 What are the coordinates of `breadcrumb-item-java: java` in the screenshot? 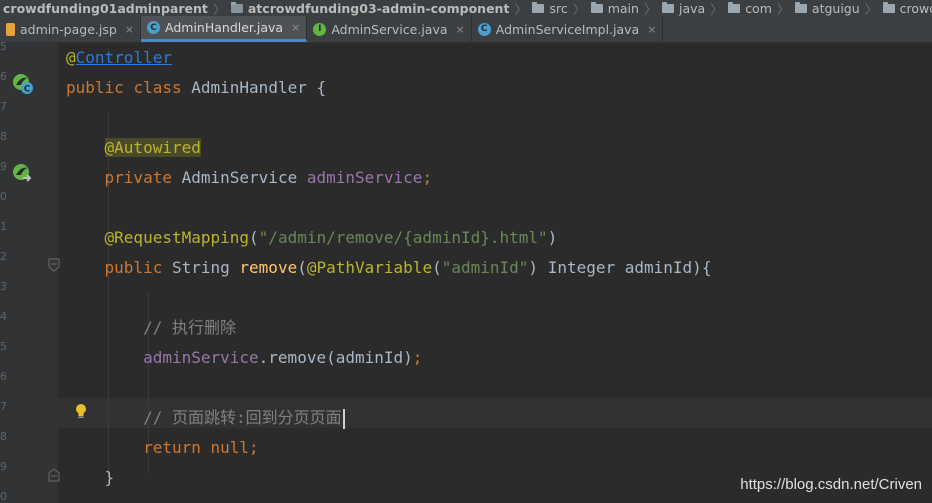 It's located at (683, 8).